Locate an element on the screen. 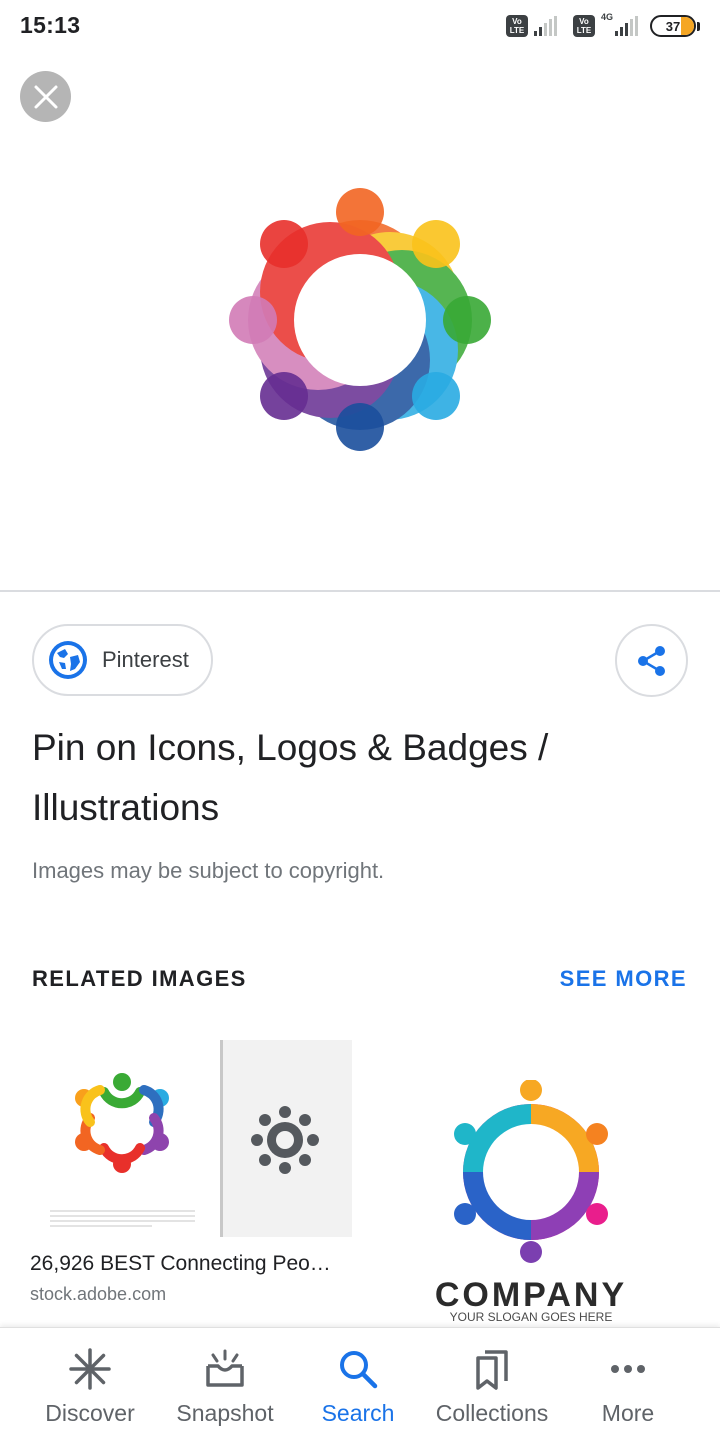  share-icon is located at coordinates (651, 660).